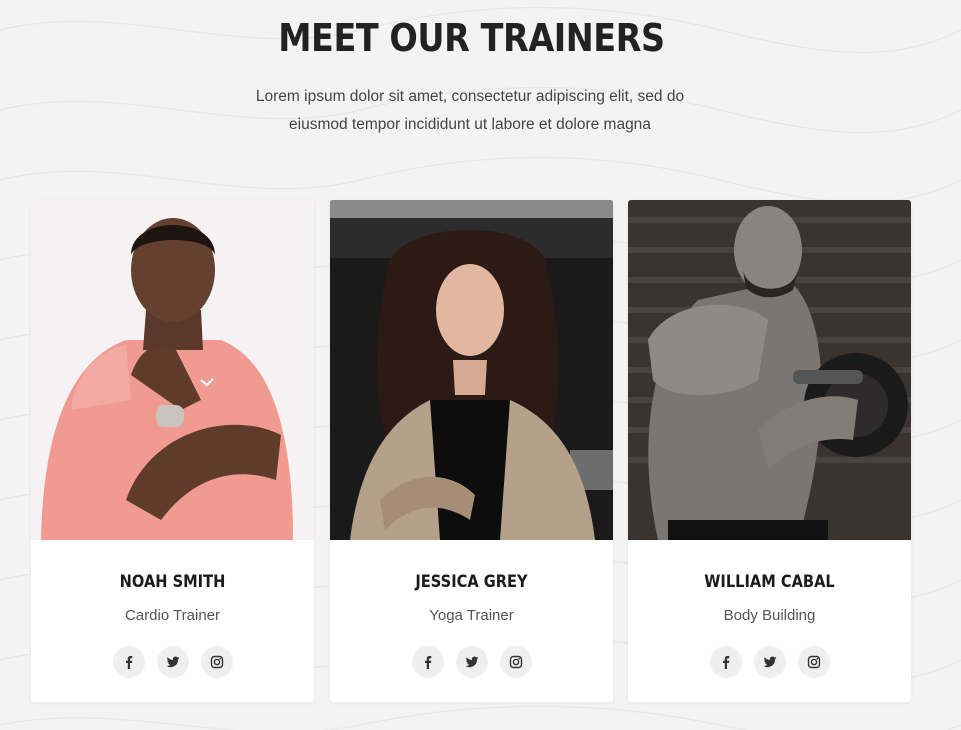 The height and width of the screenshot is (730, 961). What do you see at coordinates (471, 38) in the screenshot?
I see `section-title: MEET OUR TRAINERS` at bounding box center [471, 38].